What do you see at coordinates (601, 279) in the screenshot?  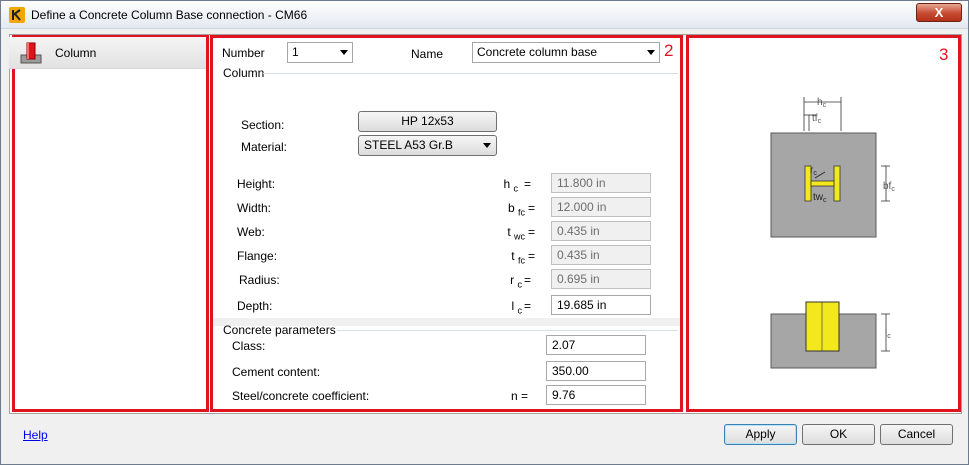 I see `radius-field: 0.695 in` at bounding box center [601, 279].